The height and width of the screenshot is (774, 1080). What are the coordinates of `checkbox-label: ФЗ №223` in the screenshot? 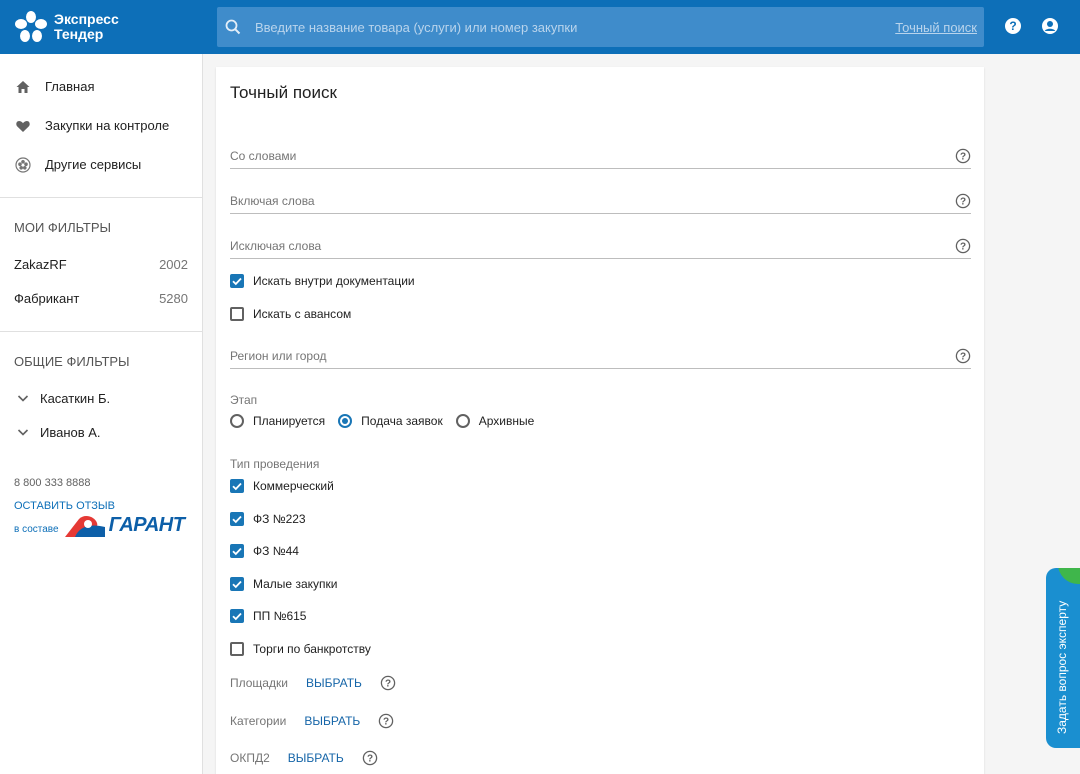 It's located at (279, 519).